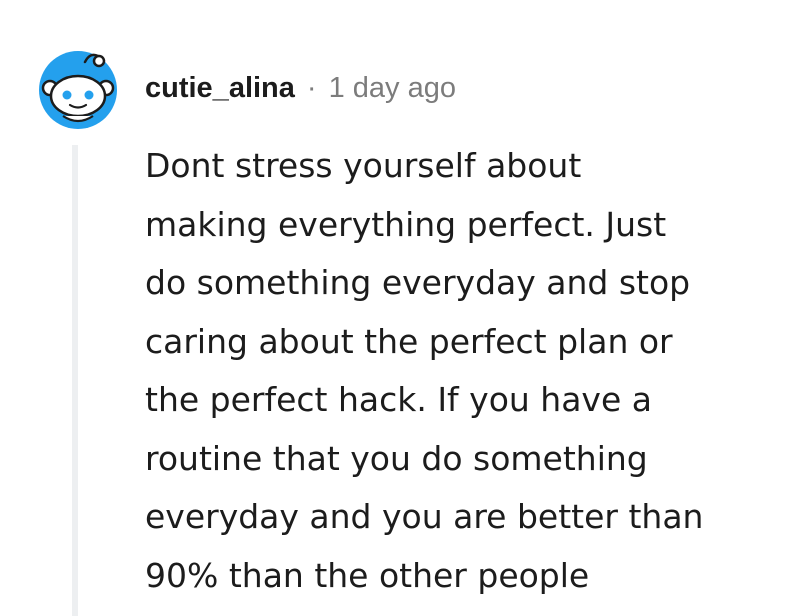 This screenshot has height=616, width=800. I want to click on comment-text-line: routine that you do something, so click(396, 458).